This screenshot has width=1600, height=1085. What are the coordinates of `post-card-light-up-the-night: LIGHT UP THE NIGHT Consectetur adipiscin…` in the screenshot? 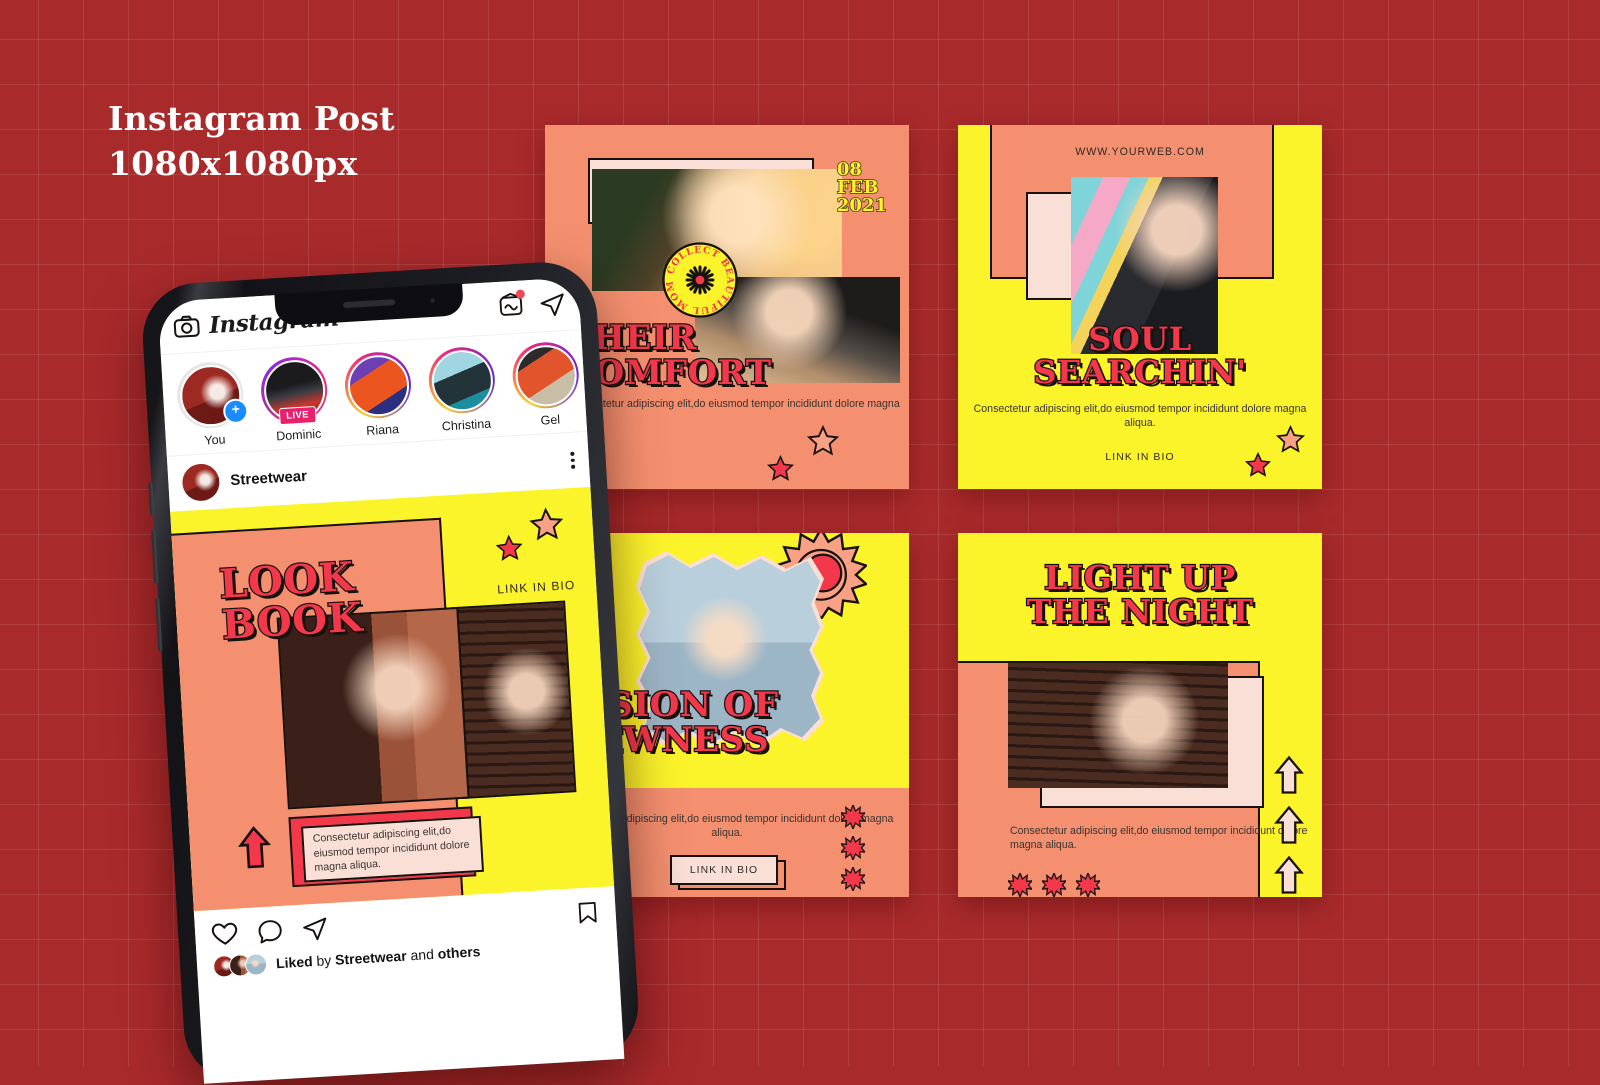 It's located at (1140, 715).